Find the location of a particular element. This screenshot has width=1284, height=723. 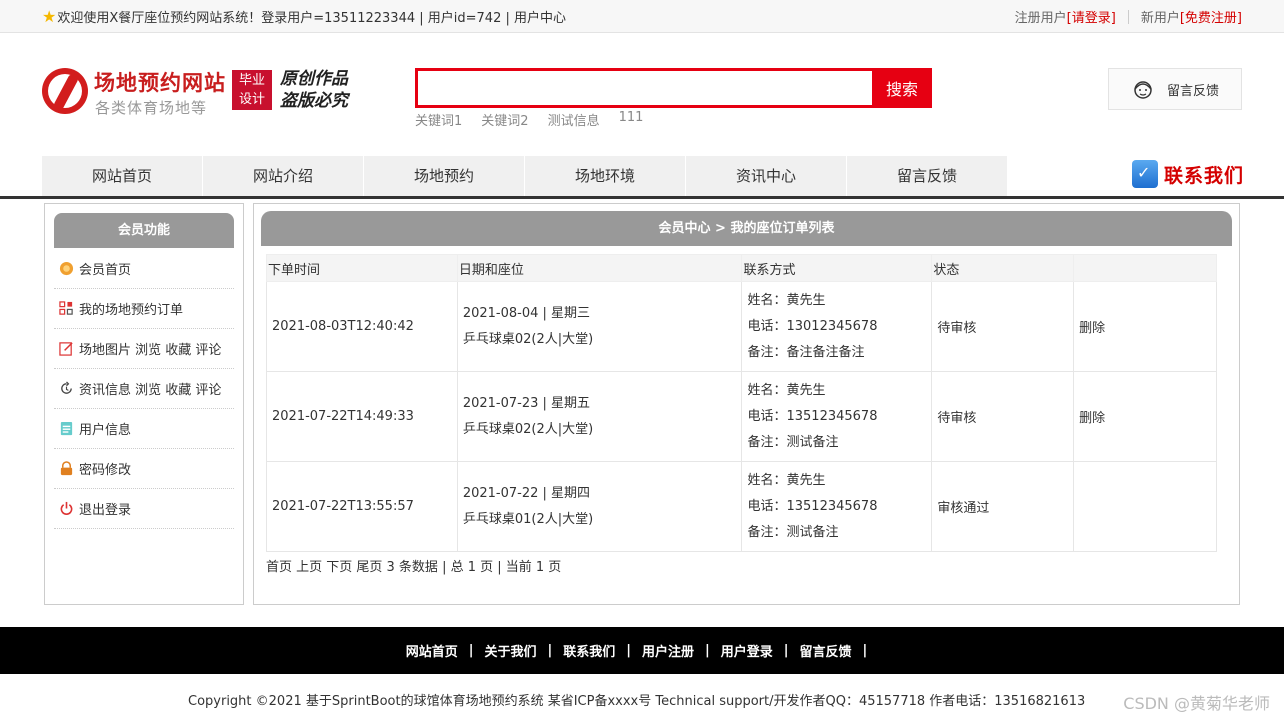

booking-date: 2021-07-22 | 星期四 is located at coordinates (526, 493).